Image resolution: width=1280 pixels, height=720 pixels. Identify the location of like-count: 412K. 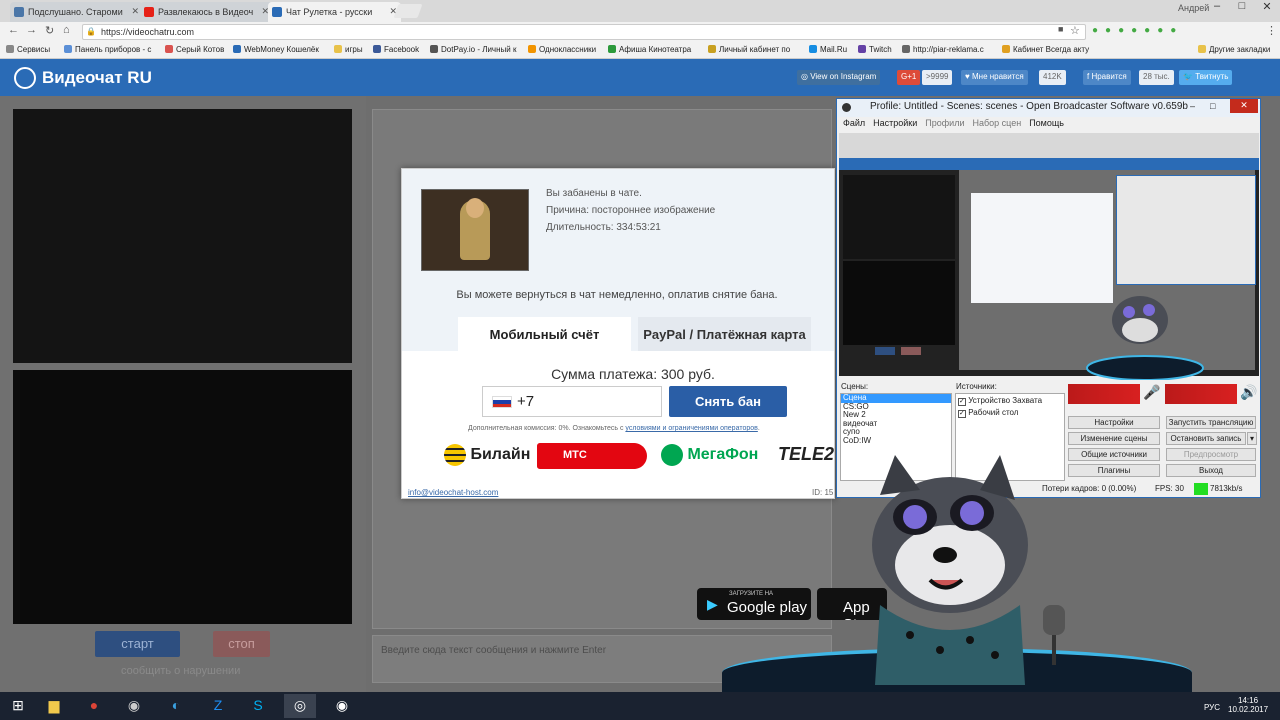
(1052, 77).